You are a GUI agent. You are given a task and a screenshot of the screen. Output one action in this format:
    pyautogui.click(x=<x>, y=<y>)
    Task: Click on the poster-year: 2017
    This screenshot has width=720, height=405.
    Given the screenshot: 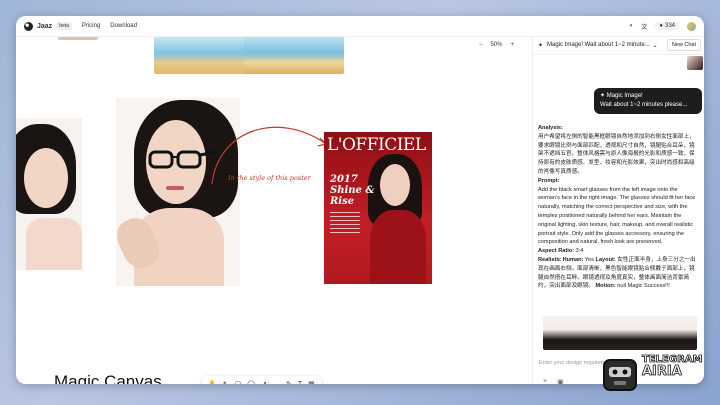 What is the action you would take?
    pyautogui.click(x=344, y=179)
    